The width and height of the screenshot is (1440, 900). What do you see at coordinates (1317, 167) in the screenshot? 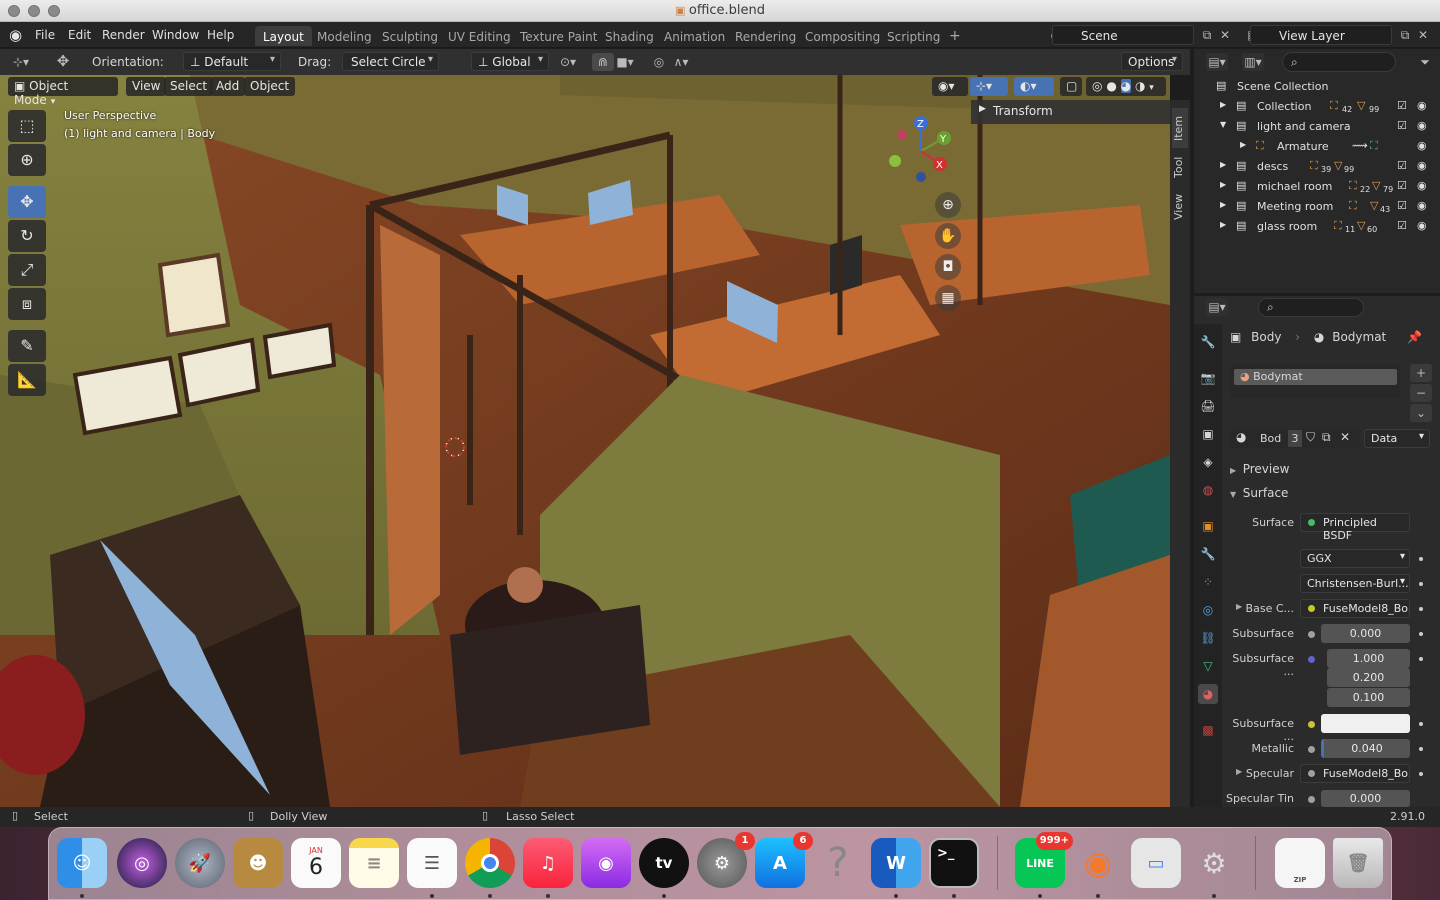
I see `outliner-row: ▶ ▤ descs ⛶ 39 ▽ 99 ☑ ◉` at bounding box center [1317, 167].